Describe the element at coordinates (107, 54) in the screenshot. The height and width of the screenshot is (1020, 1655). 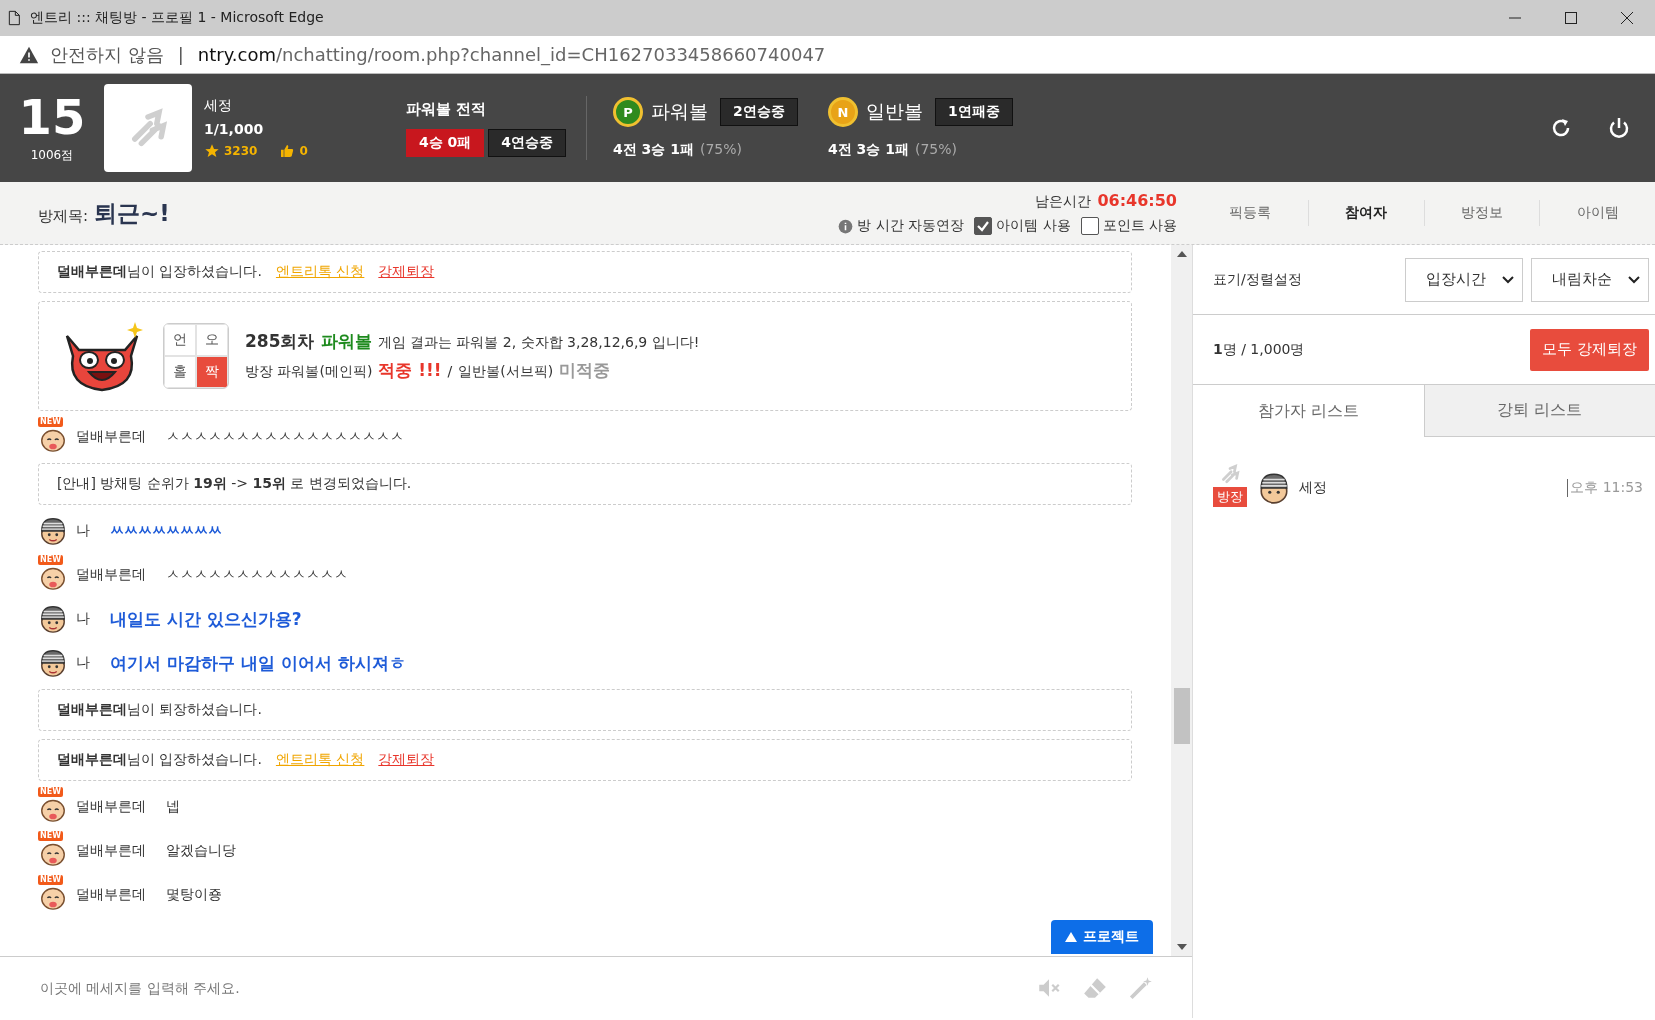
I see `security-warning: 안전하지 않음` at that location.